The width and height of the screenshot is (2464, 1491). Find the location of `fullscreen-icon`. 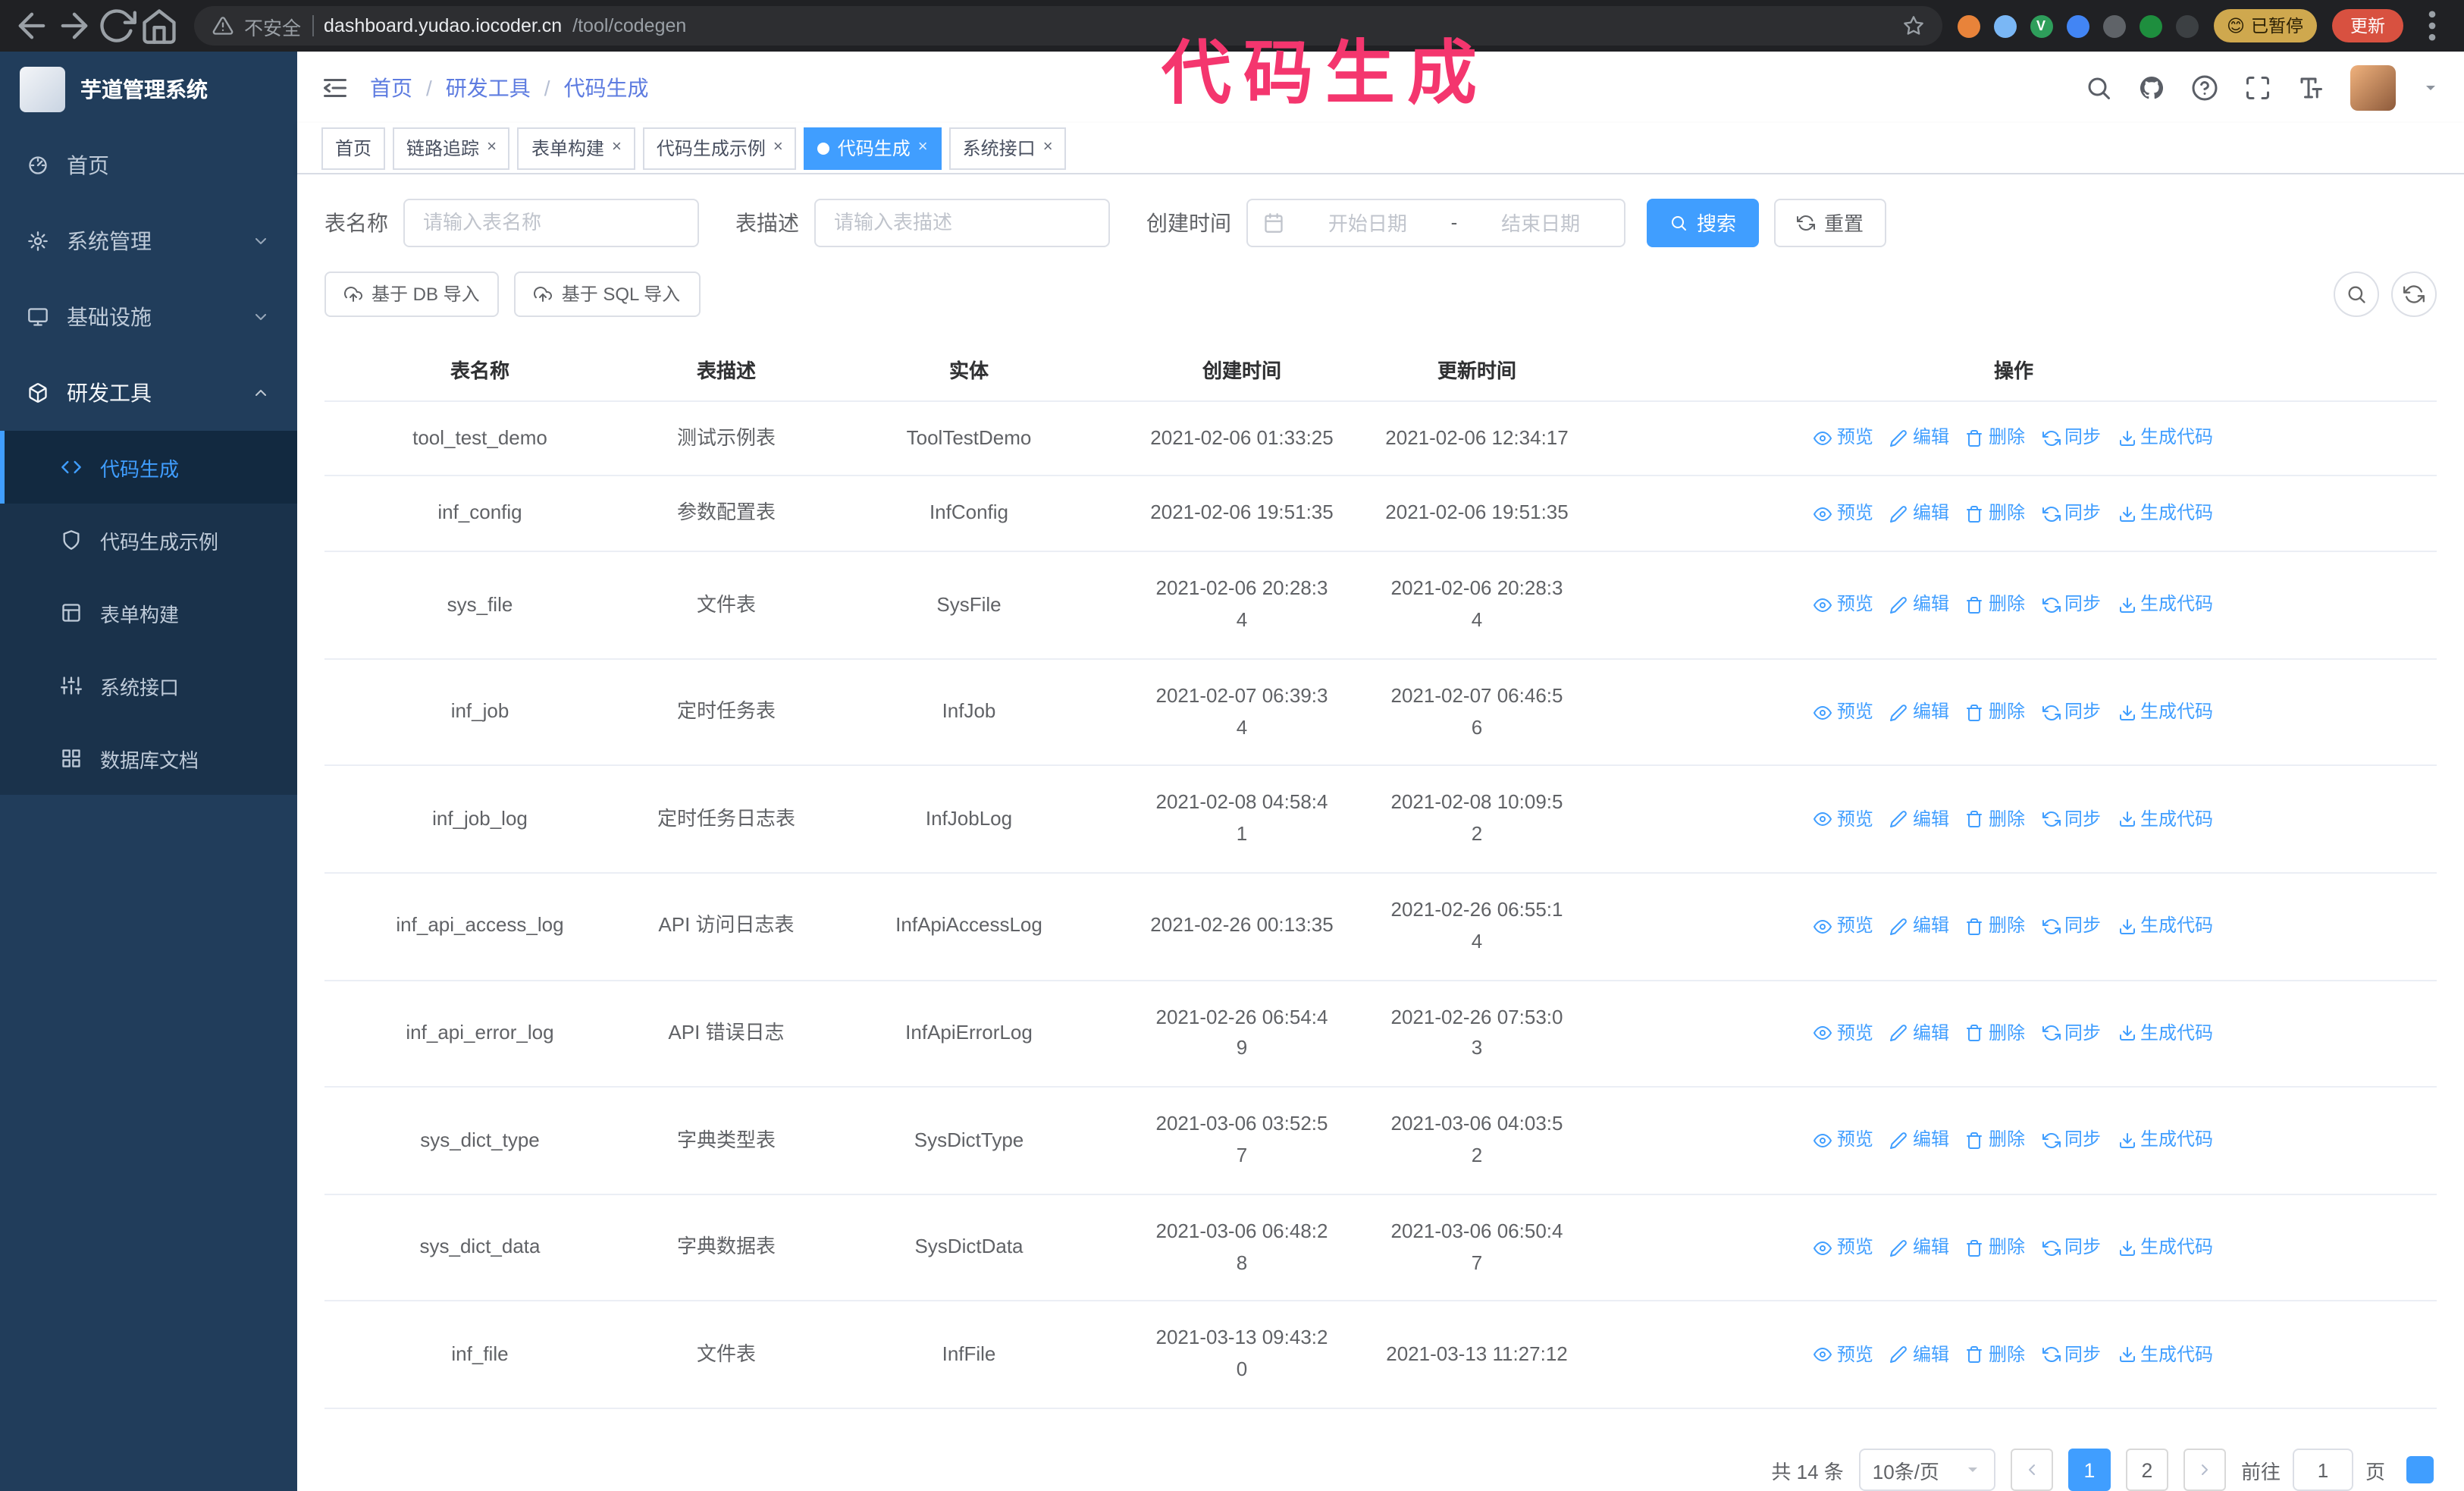

fullscreen-icon is located at coordinates (2257, 87).